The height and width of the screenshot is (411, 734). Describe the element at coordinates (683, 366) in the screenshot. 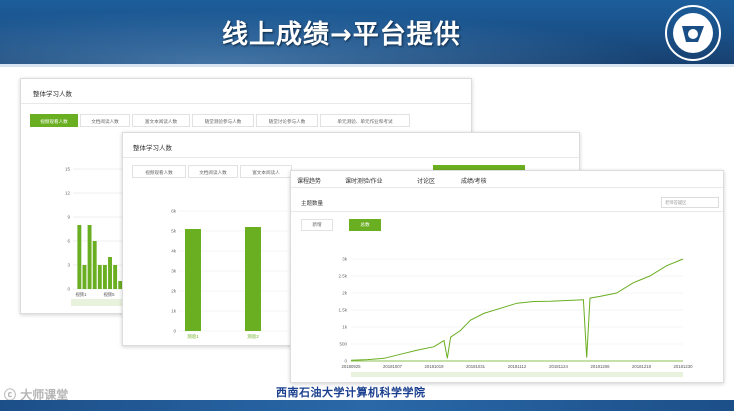

I see `x-tick-label: 20181230` at that location.